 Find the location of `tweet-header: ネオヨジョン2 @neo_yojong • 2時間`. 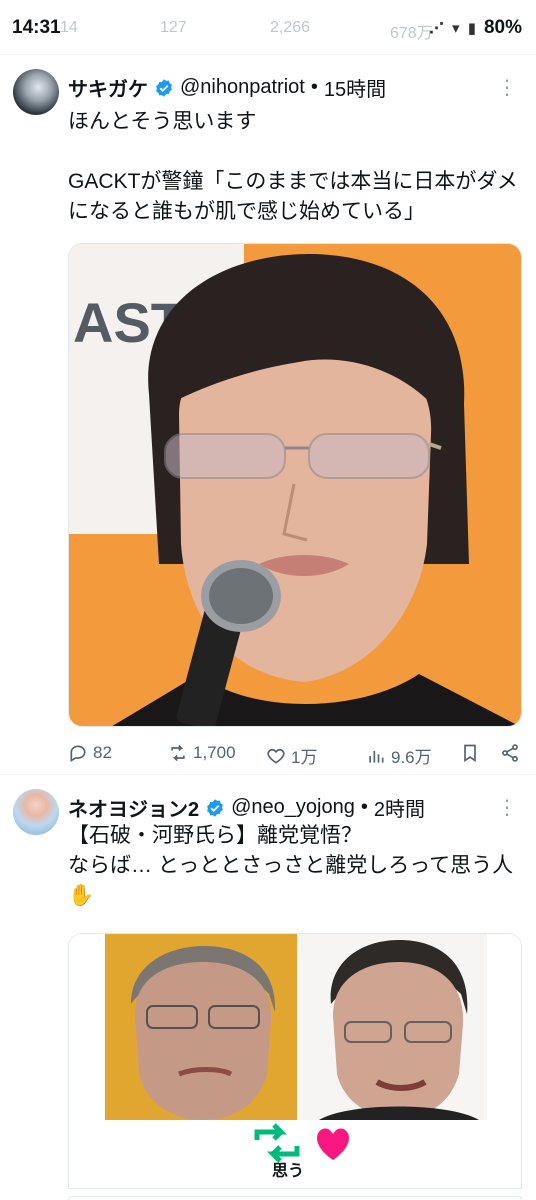

tweet-header: ネオヨジョン2 @neo_yojong • 2時間 is located at coordinates (246, 807).